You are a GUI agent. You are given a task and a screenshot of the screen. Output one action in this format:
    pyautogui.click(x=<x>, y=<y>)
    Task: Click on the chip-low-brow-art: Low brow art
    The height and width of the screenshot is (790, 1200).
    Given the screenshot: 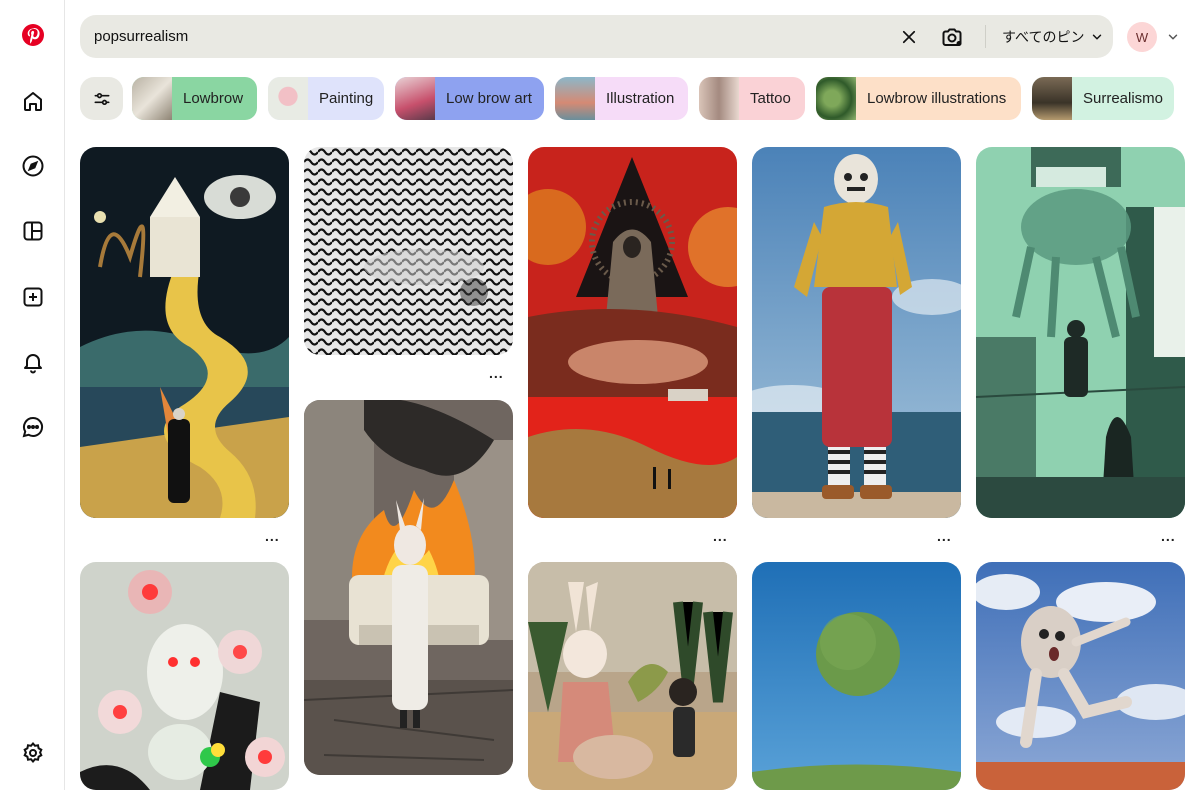 What is the action you would take?
    pyautogui.click(x=469, y=98)
    